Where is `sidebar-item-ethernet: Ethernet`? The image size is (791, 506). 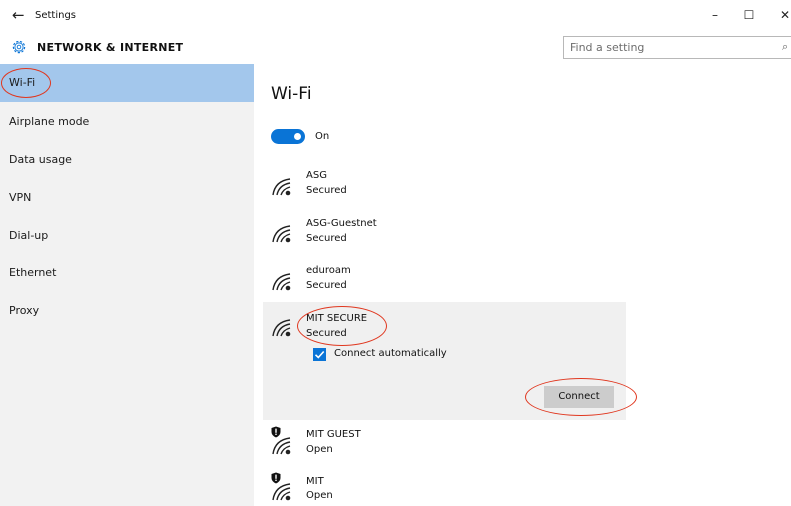
sidebar-item-ethernet: Ethernet is located at coordinates (127, 273).